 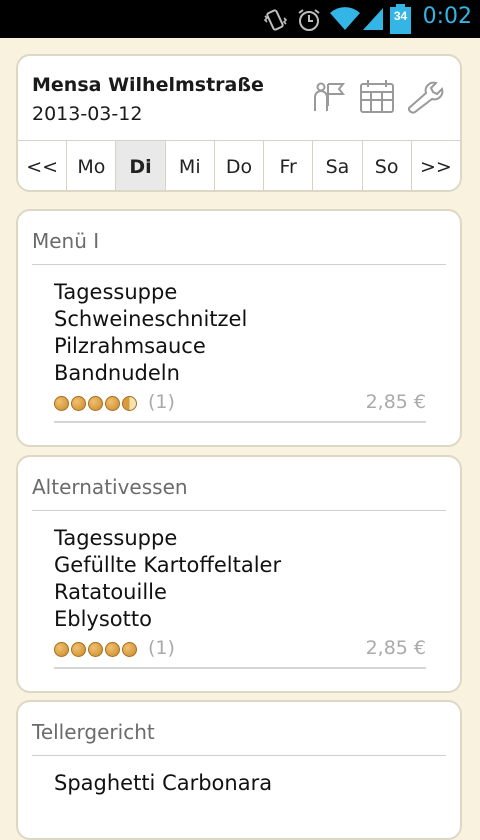 I want to click on mensa-name: Mensa Wilhelmstraße, so click(x=148, y=85).